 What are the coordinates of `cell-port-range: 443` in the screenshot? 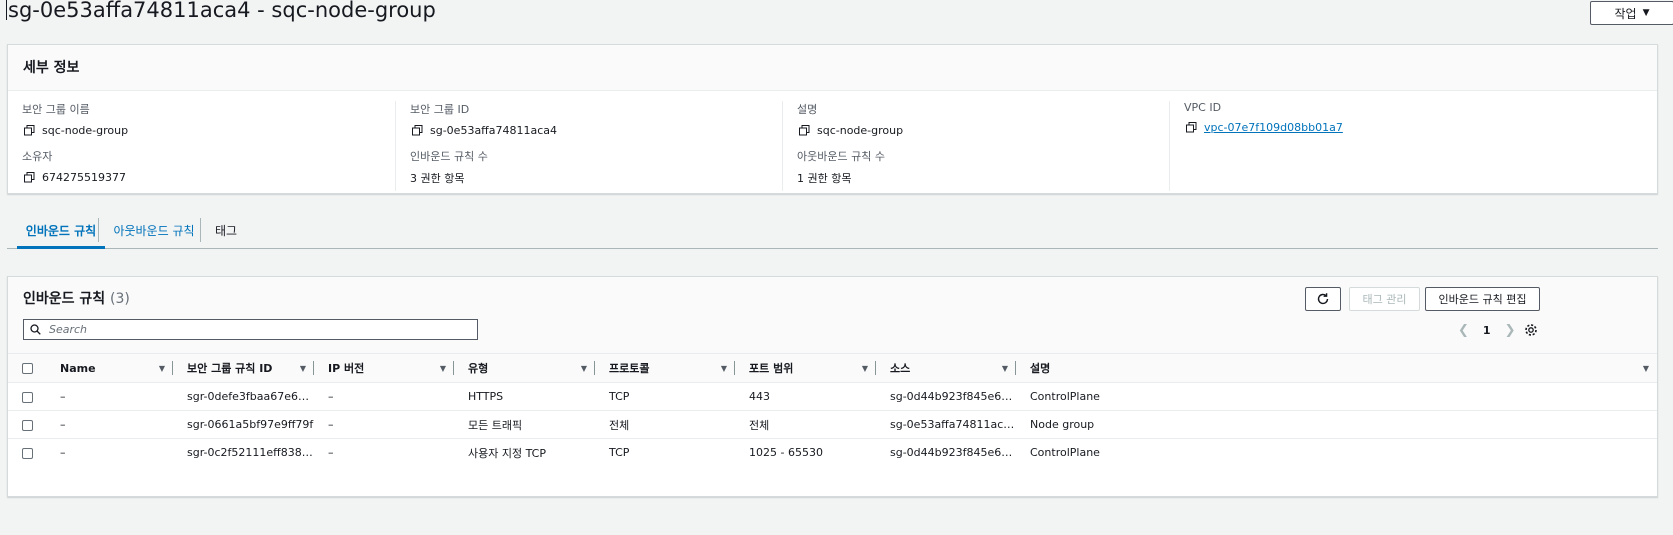 It's located at (805, 396).